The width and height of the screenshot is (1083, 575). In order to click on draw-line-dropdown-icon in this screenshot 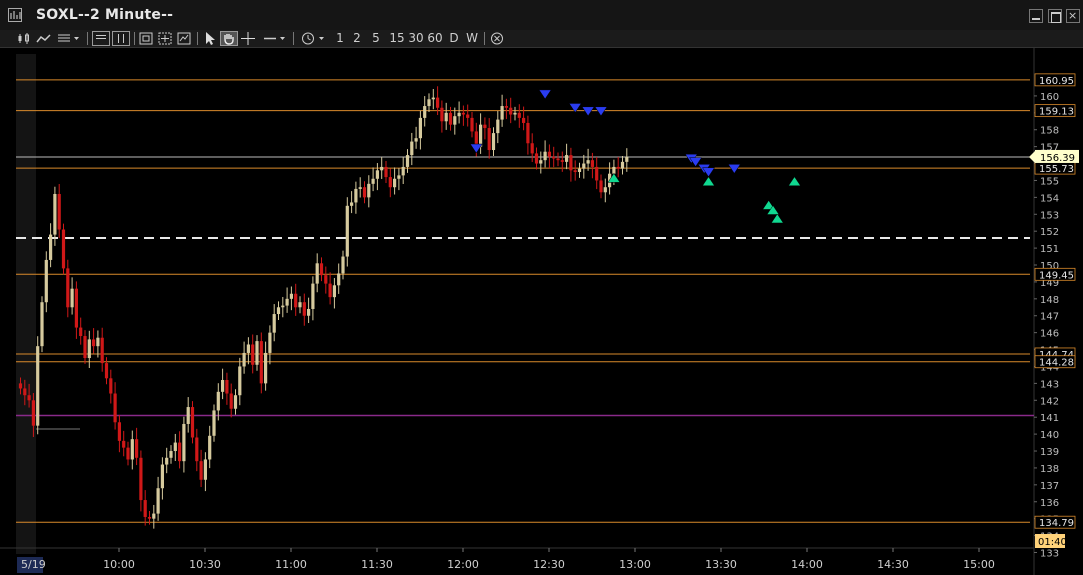, I will do `click(275, 38)`.